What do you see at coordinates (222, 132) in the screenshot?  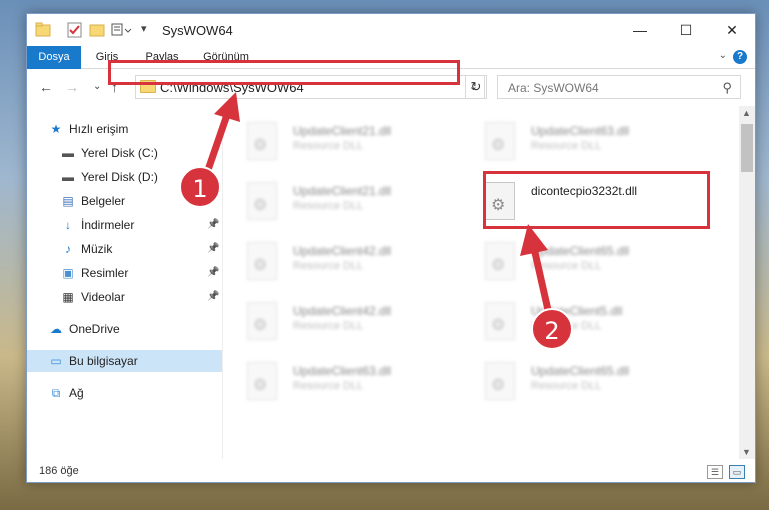 I see `arrow-to-address` at bounding box center [222, 132].